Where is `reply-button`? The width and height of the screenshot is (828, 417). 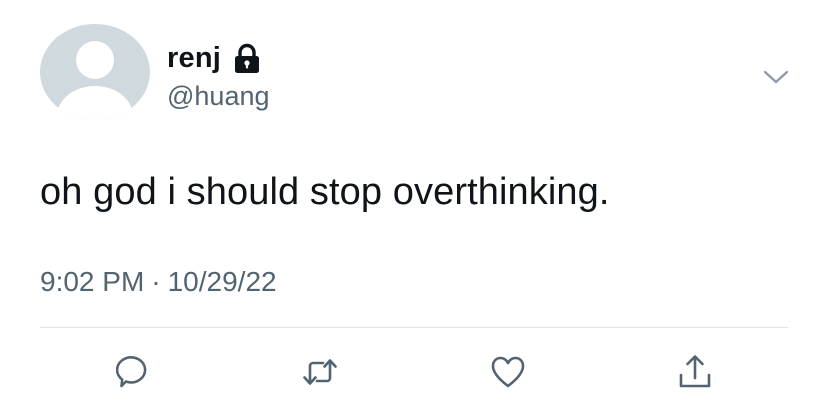 reply-button is located at coordinates (134, 372).